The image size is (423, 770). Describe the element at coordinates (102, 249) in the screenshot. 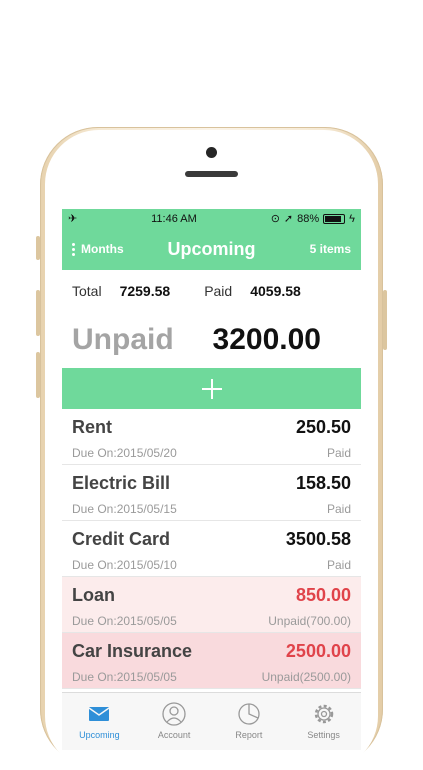

I see `months-label: Months` at that location.